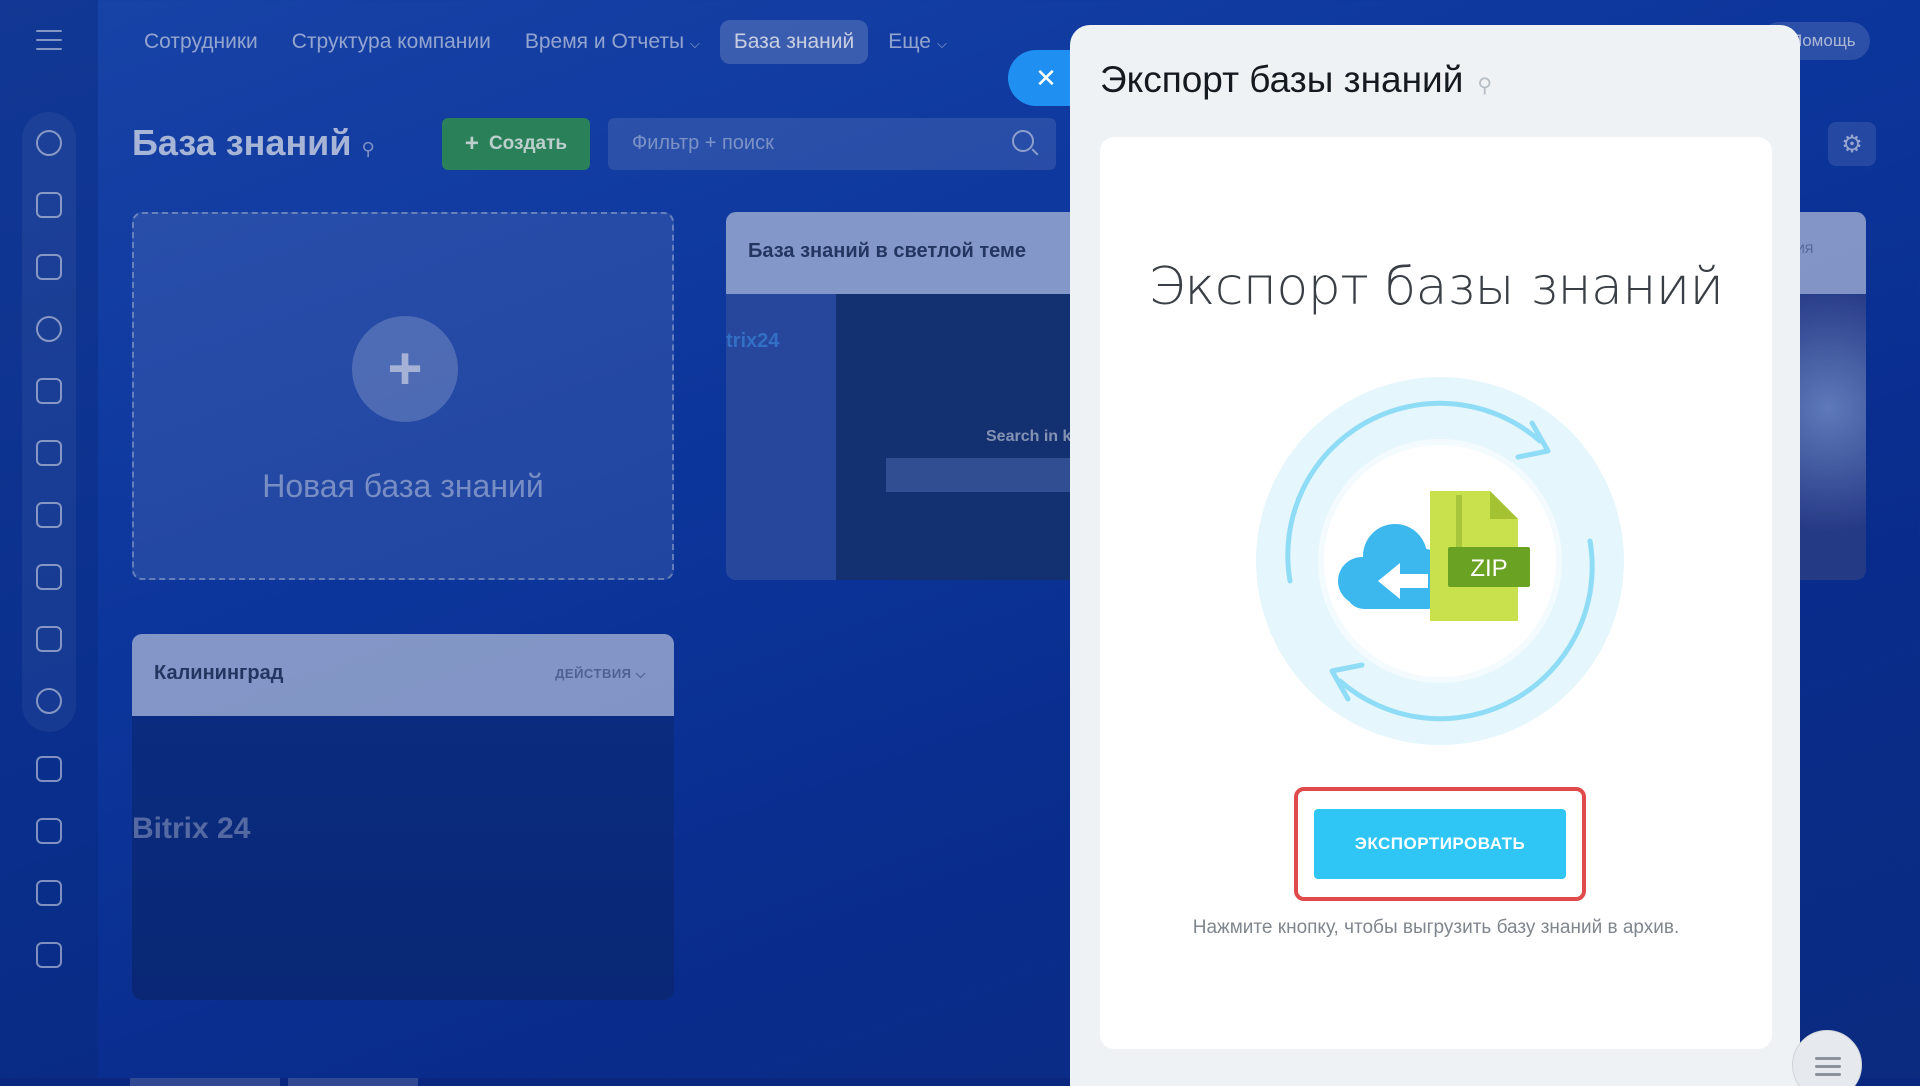 This screenshot has width=1920, height=1086. I want to click on pin-icon: ⚲, so click(1484, 86).